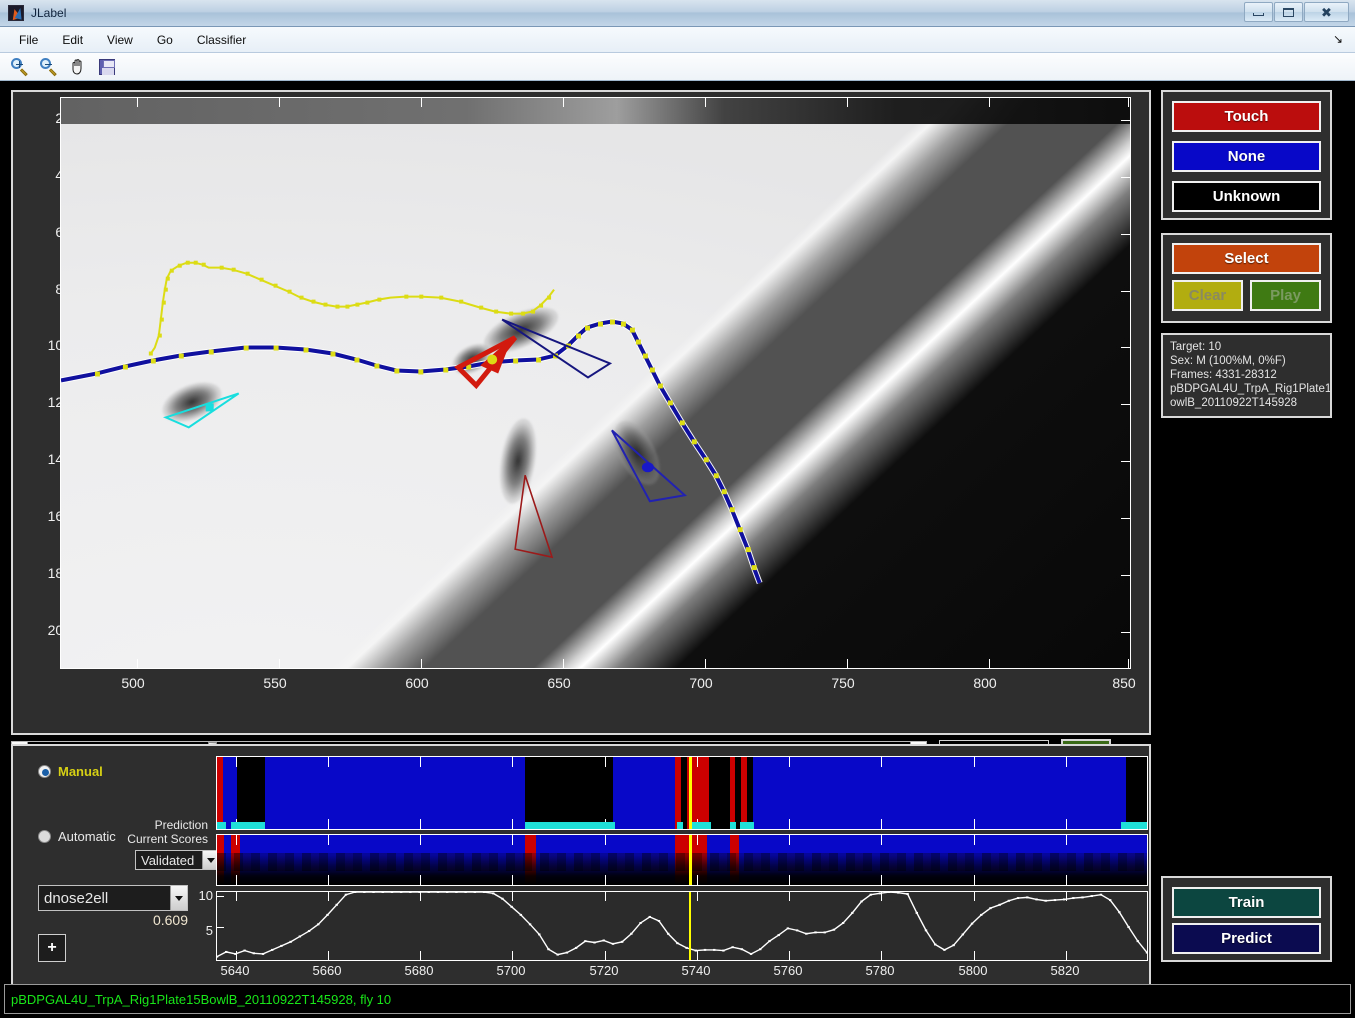  Describe the element at coordinates (696, 970) in the screenshot. I see `score-xtick-label: 5740` at that location.